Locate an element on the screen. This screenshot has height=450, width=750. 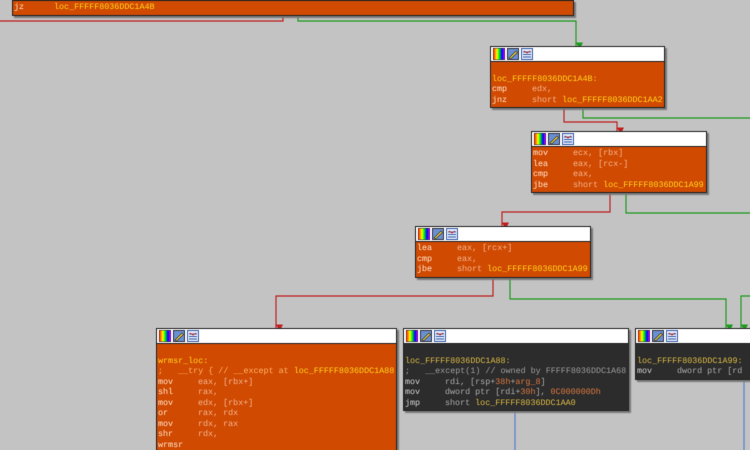
code-block: jz loc_FFFFF8036DDC1A4B is located at coordinates (293, 8).